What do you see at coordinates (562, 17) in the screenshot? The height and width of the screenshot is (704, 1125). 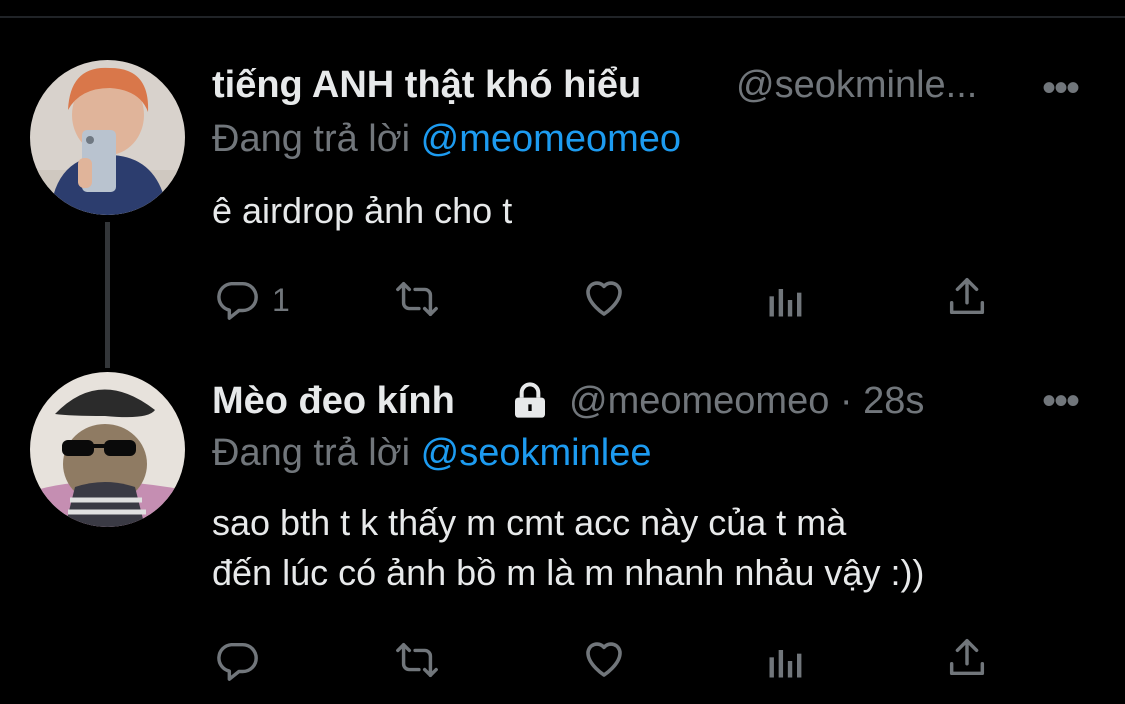 I see `top-divider` at bounding box center [562, 17].